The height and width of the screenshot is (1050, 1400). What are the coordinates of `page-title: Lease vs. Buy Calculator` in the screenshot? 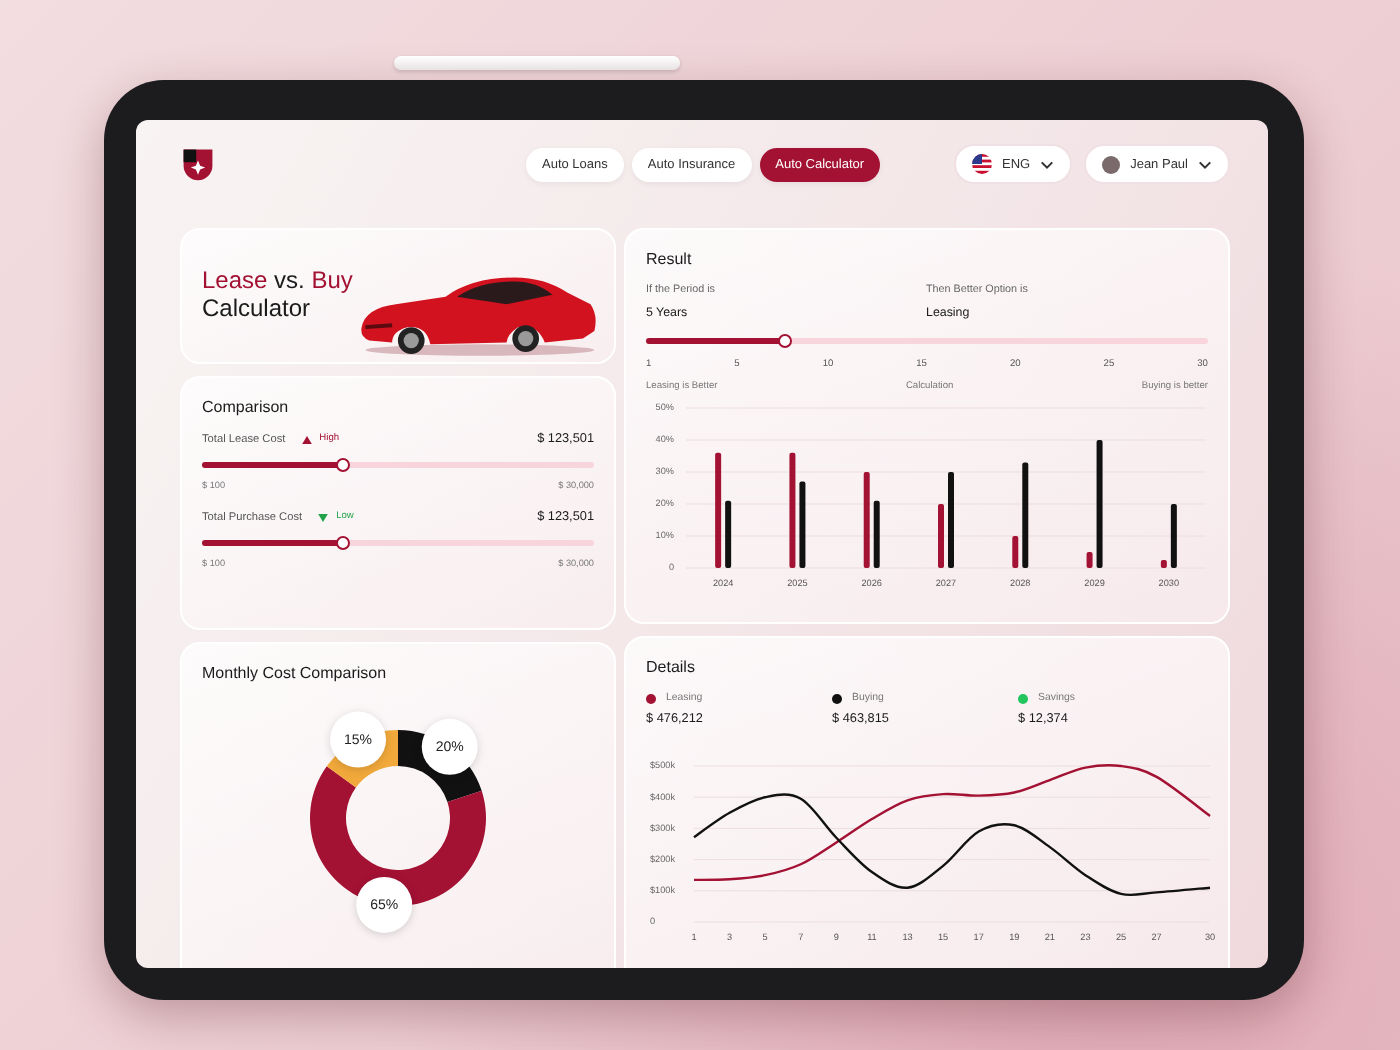 It's located at (277, 296).